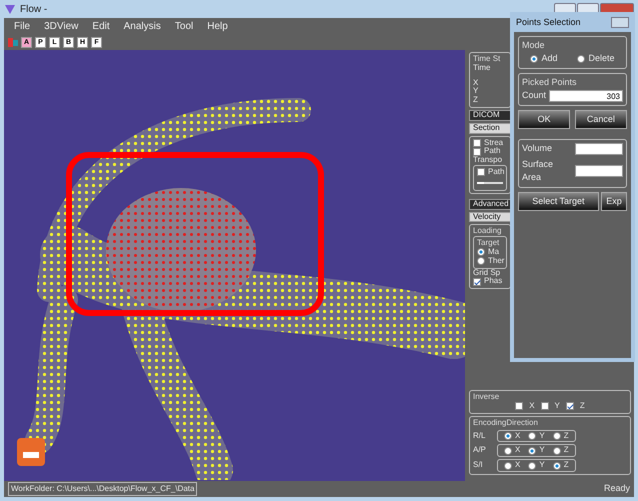  What do you see at coordinates (534, 45) in the screenshot?
I see `group-title: Mode` at bounding box center [534, 45].